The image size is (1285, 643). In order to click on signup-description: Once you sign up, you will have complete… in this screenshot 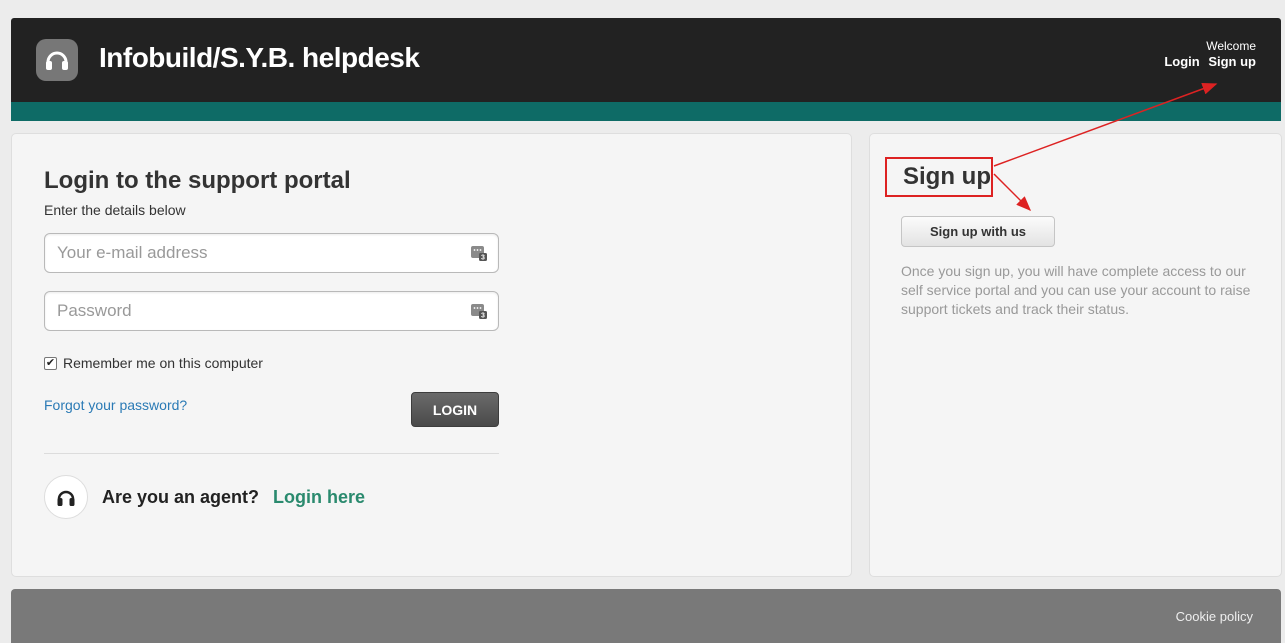, I will do `click(1076, 290)`.